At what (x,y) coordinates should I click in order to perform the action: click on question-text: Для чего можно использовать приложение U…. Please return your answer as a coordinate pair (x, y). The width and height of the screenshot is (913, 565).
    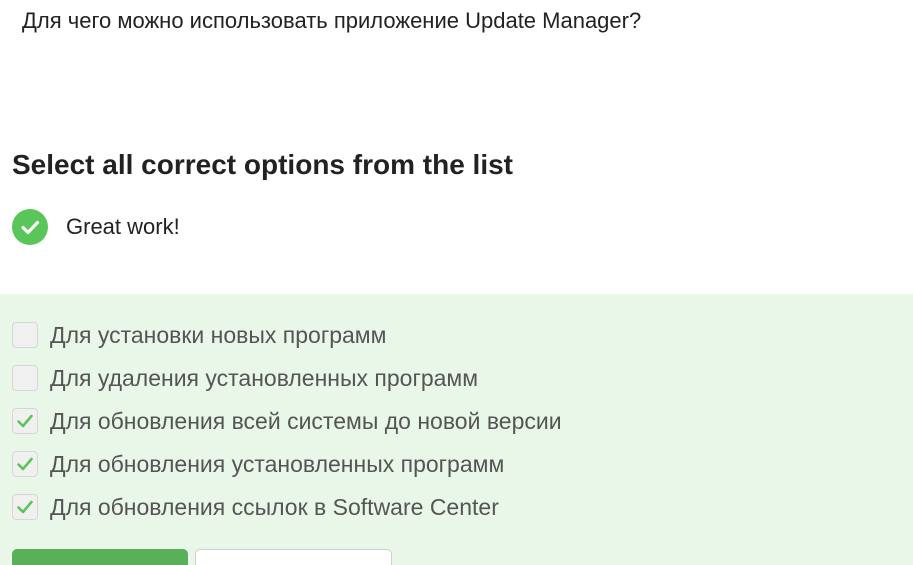
    Looking at the image, I should click on (332, 20).